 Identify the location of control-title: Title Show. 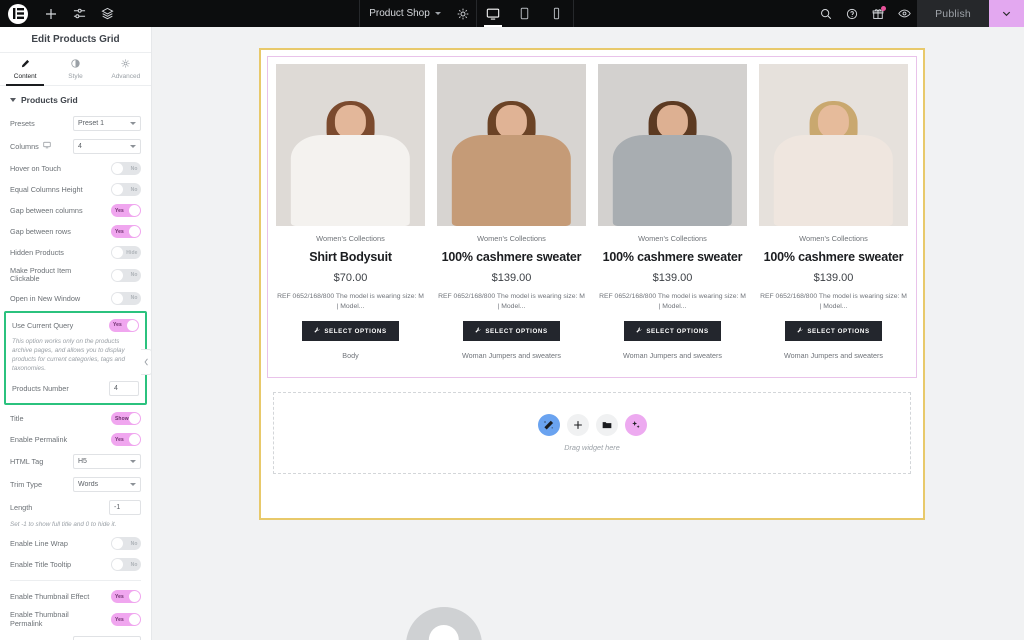
(75, 418).